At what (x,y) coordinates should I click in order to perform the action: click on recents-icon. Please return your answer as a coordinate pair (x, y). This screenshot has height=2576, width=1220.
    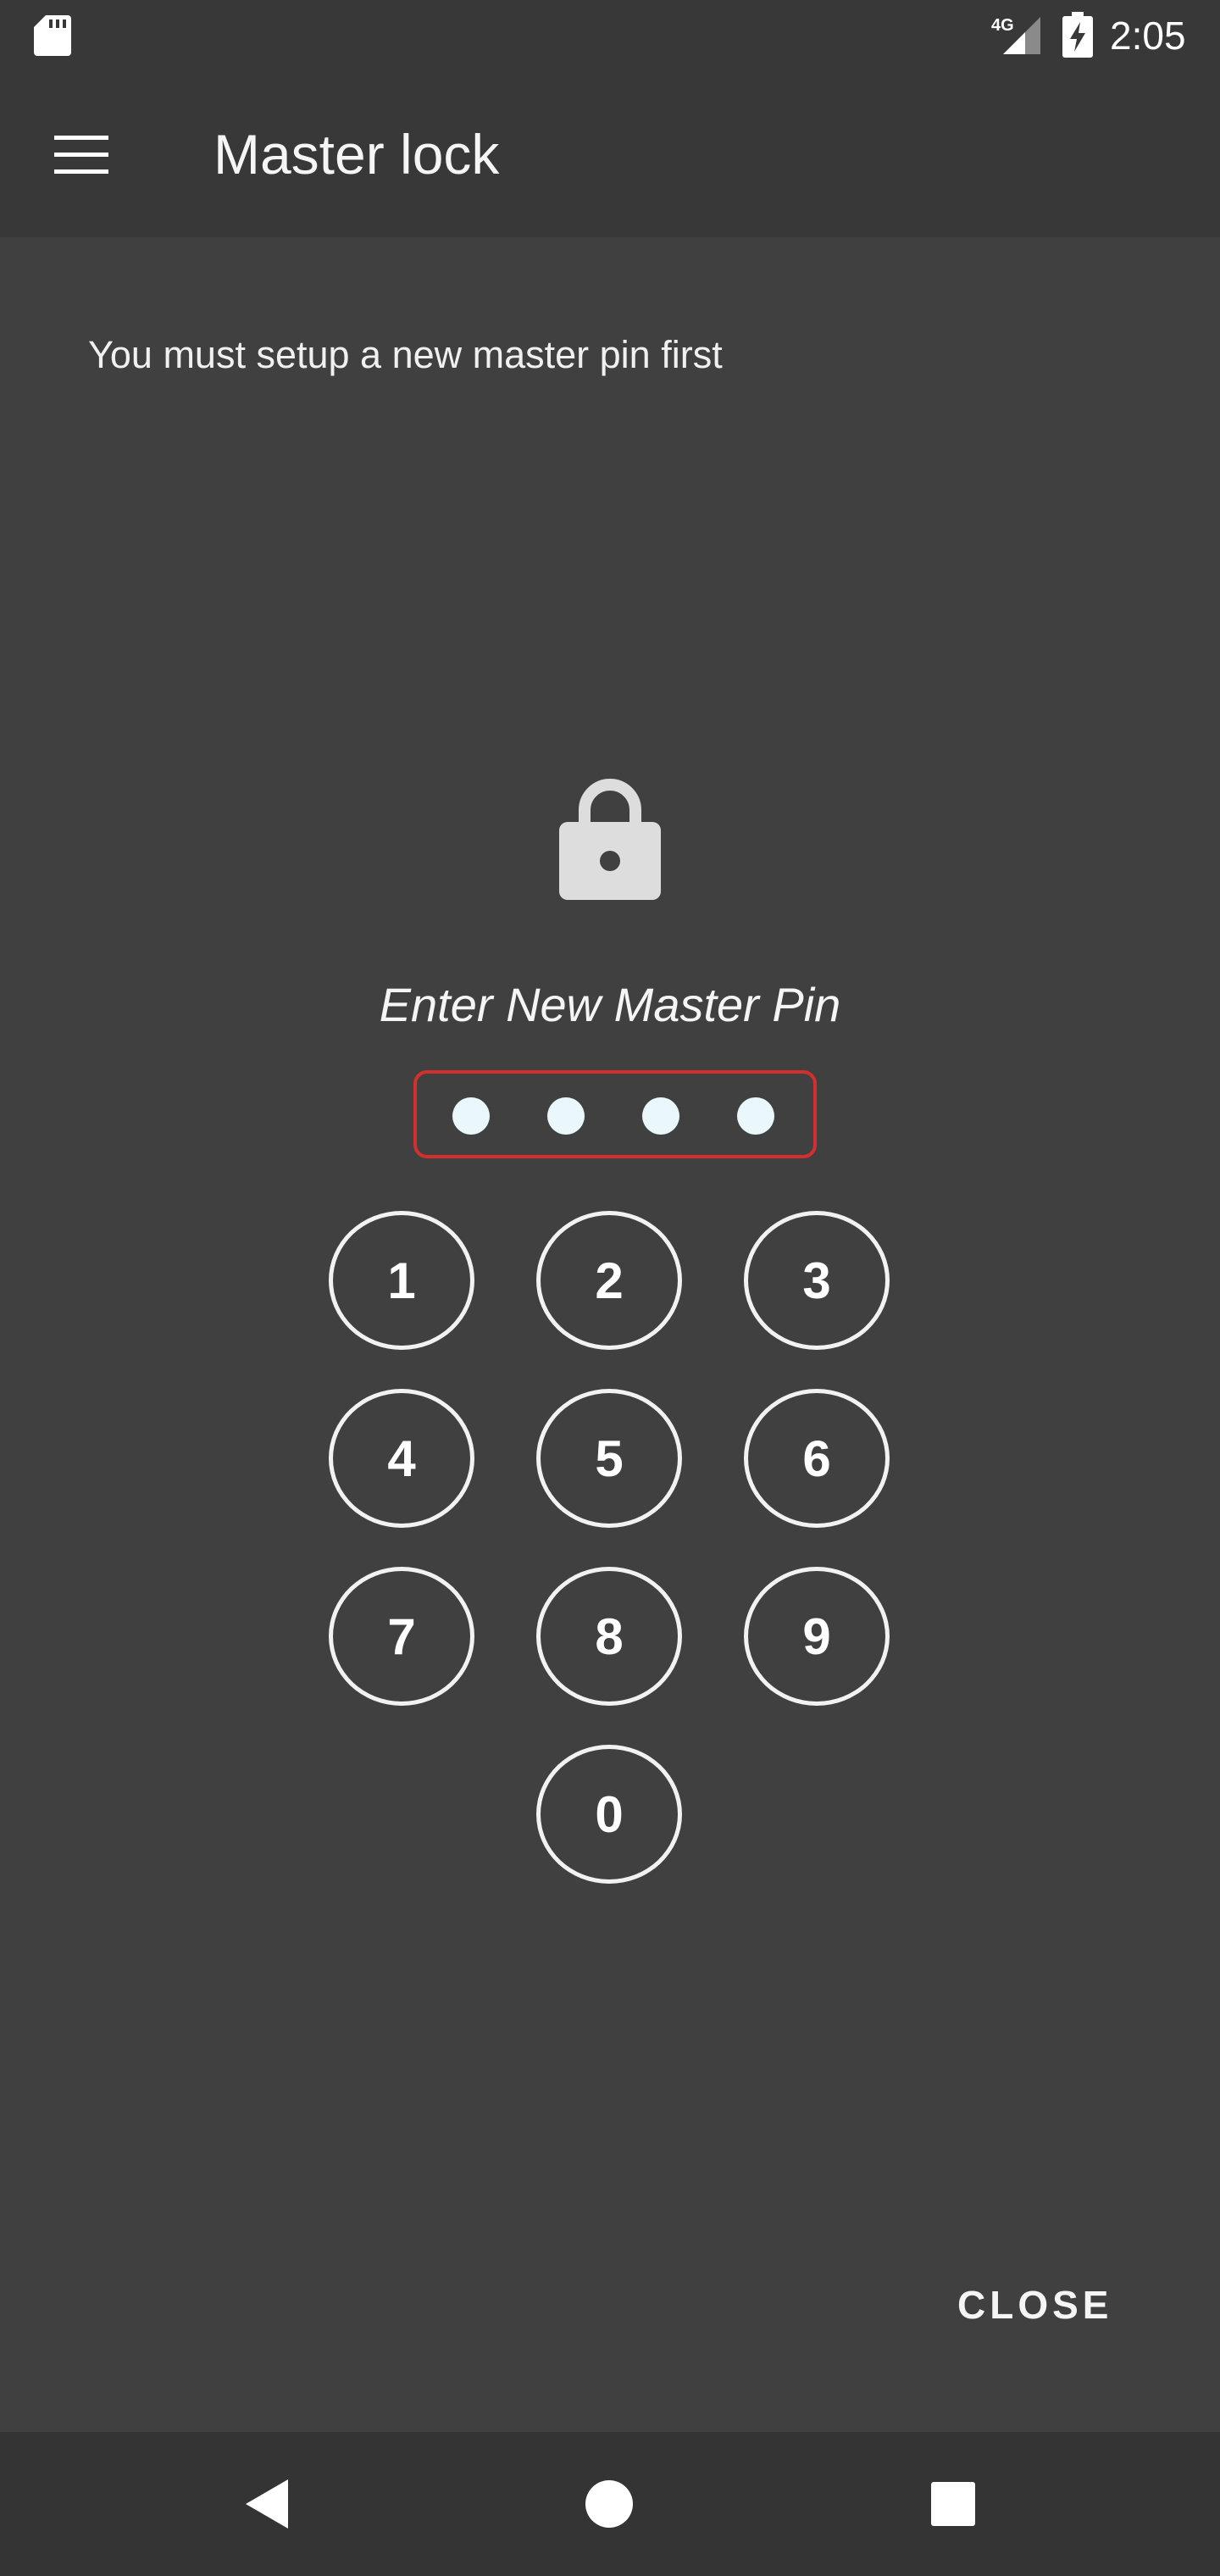
    Looking at the image, I should click on (953, 2504).